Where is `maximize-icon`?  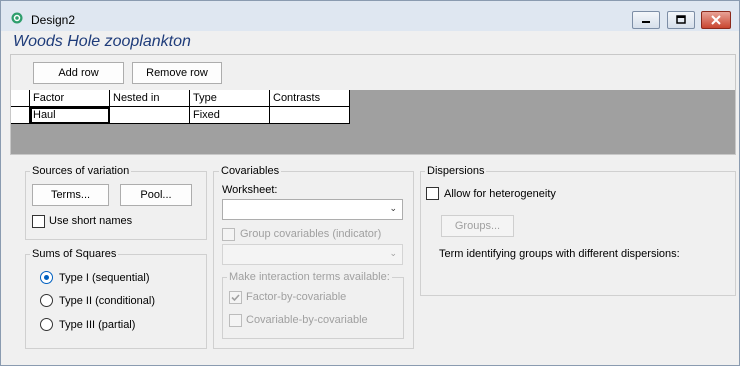 maximize-icon is located at coordinates (681, 19).